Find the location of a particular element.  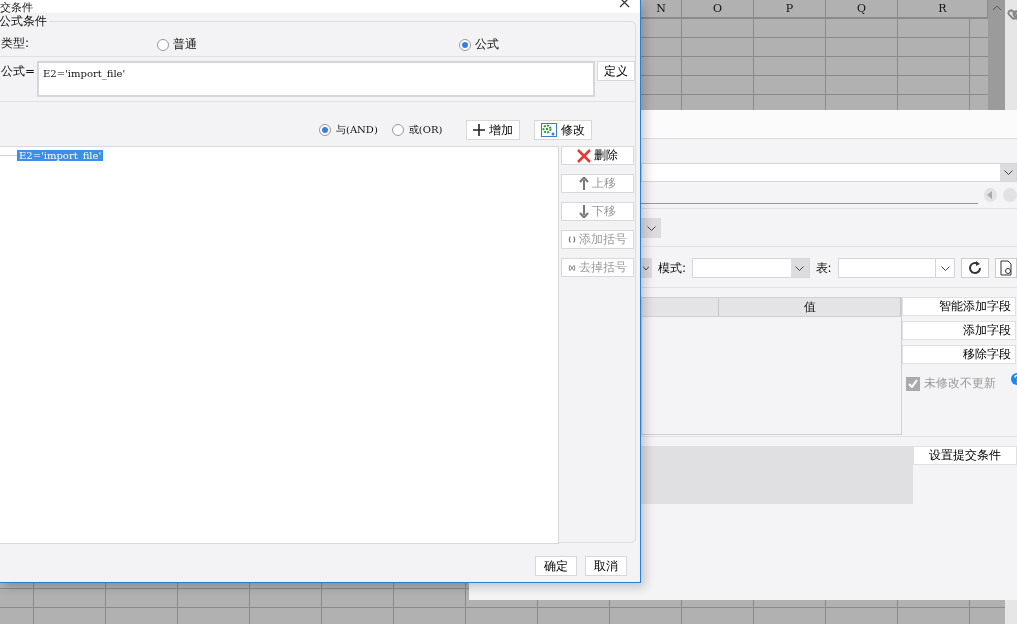

document-search-icon is located at coordinates (1006, 268).